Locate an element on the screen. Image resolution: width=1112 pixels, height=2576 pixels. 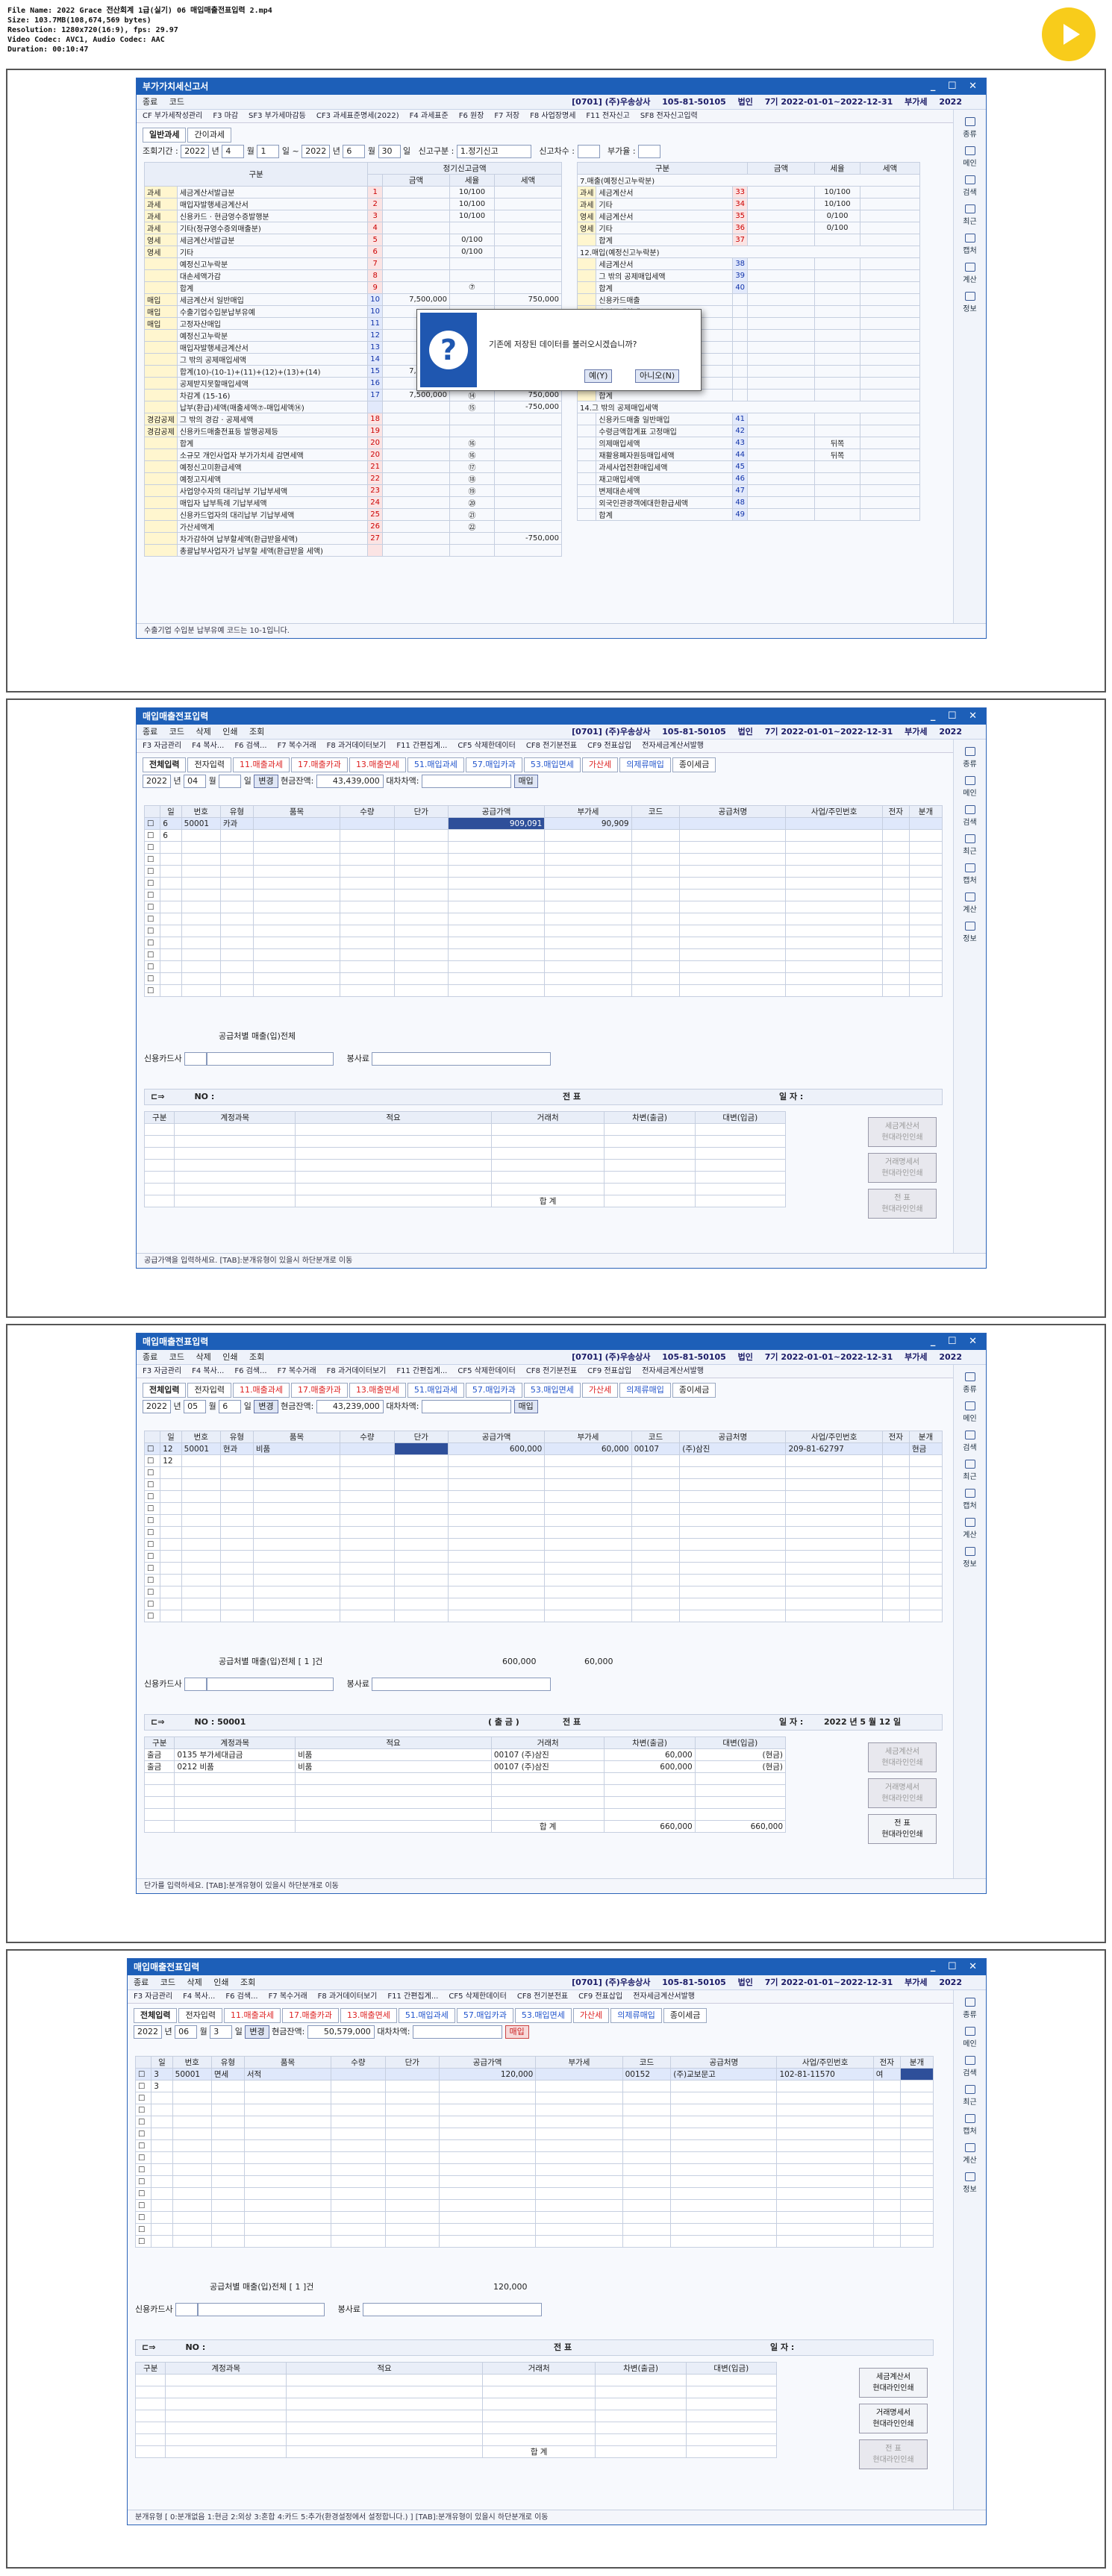
tab-8: 가산세 is located at coordinates (600, 1390).